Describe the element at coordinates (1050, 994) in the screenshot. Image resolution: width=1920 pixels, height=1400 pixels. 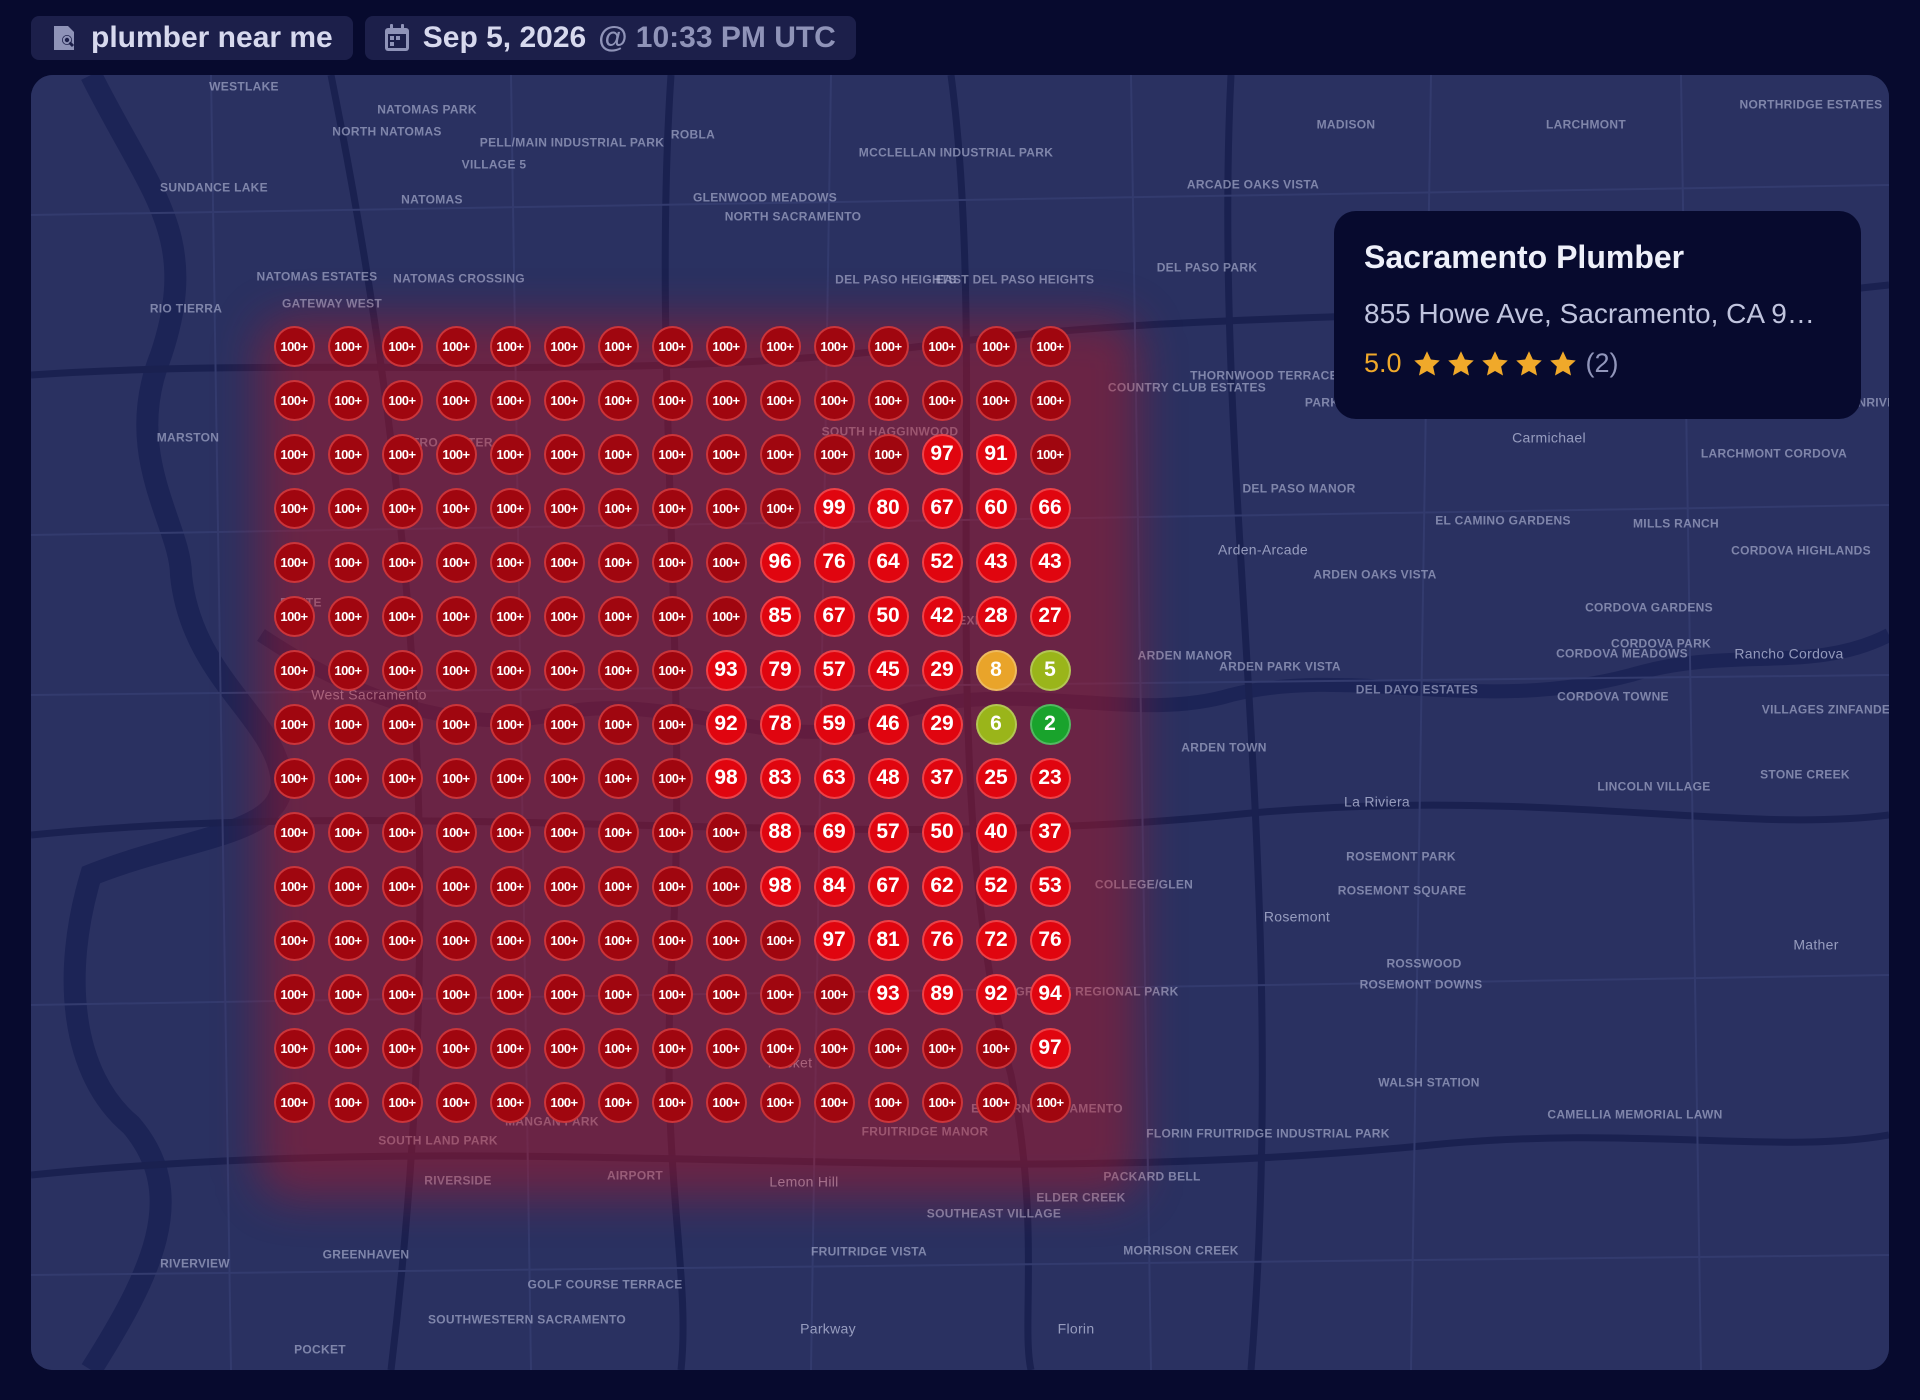
I see `rank-pin: 94` at that location.